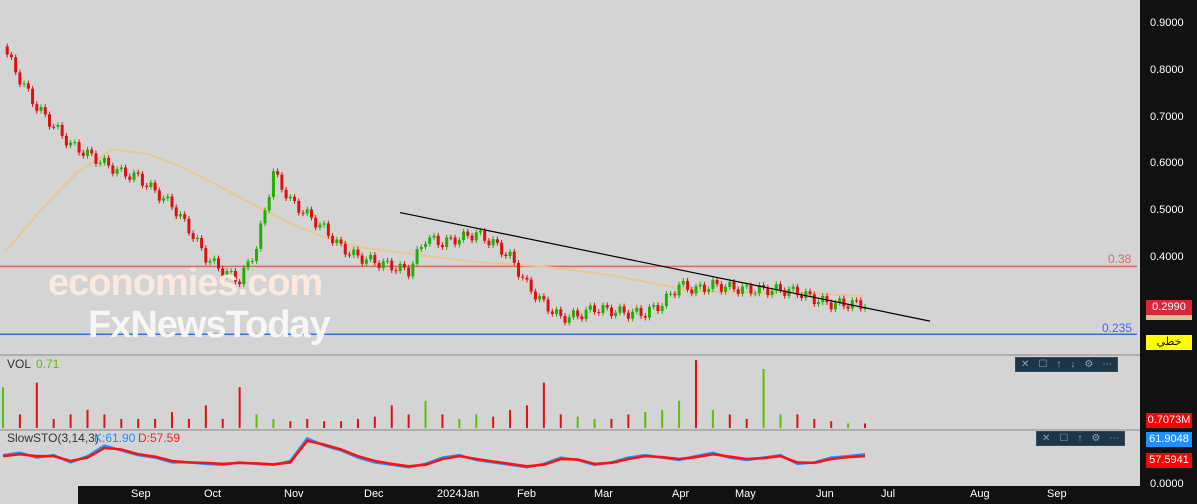 Image resolution: width=1197 pixels, height=504 pixels. What do you see at coordinates (1167, 257) in the screenshot?
I see `y-tick-label: 0.4000` at bounding box center [1167, 257].